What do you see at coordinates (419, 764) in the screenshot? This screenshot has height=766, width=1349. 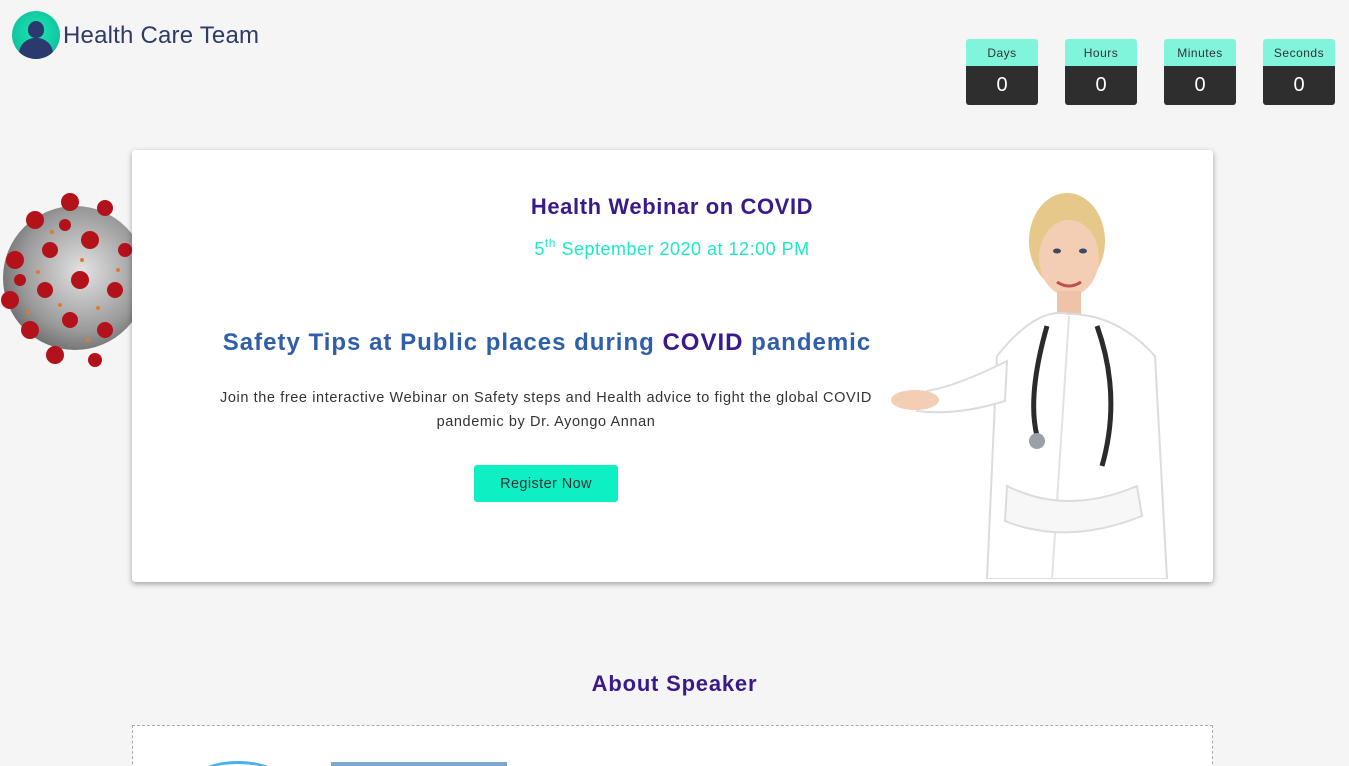 I see `speaker-name-bar` at bounding box center [419, 764].